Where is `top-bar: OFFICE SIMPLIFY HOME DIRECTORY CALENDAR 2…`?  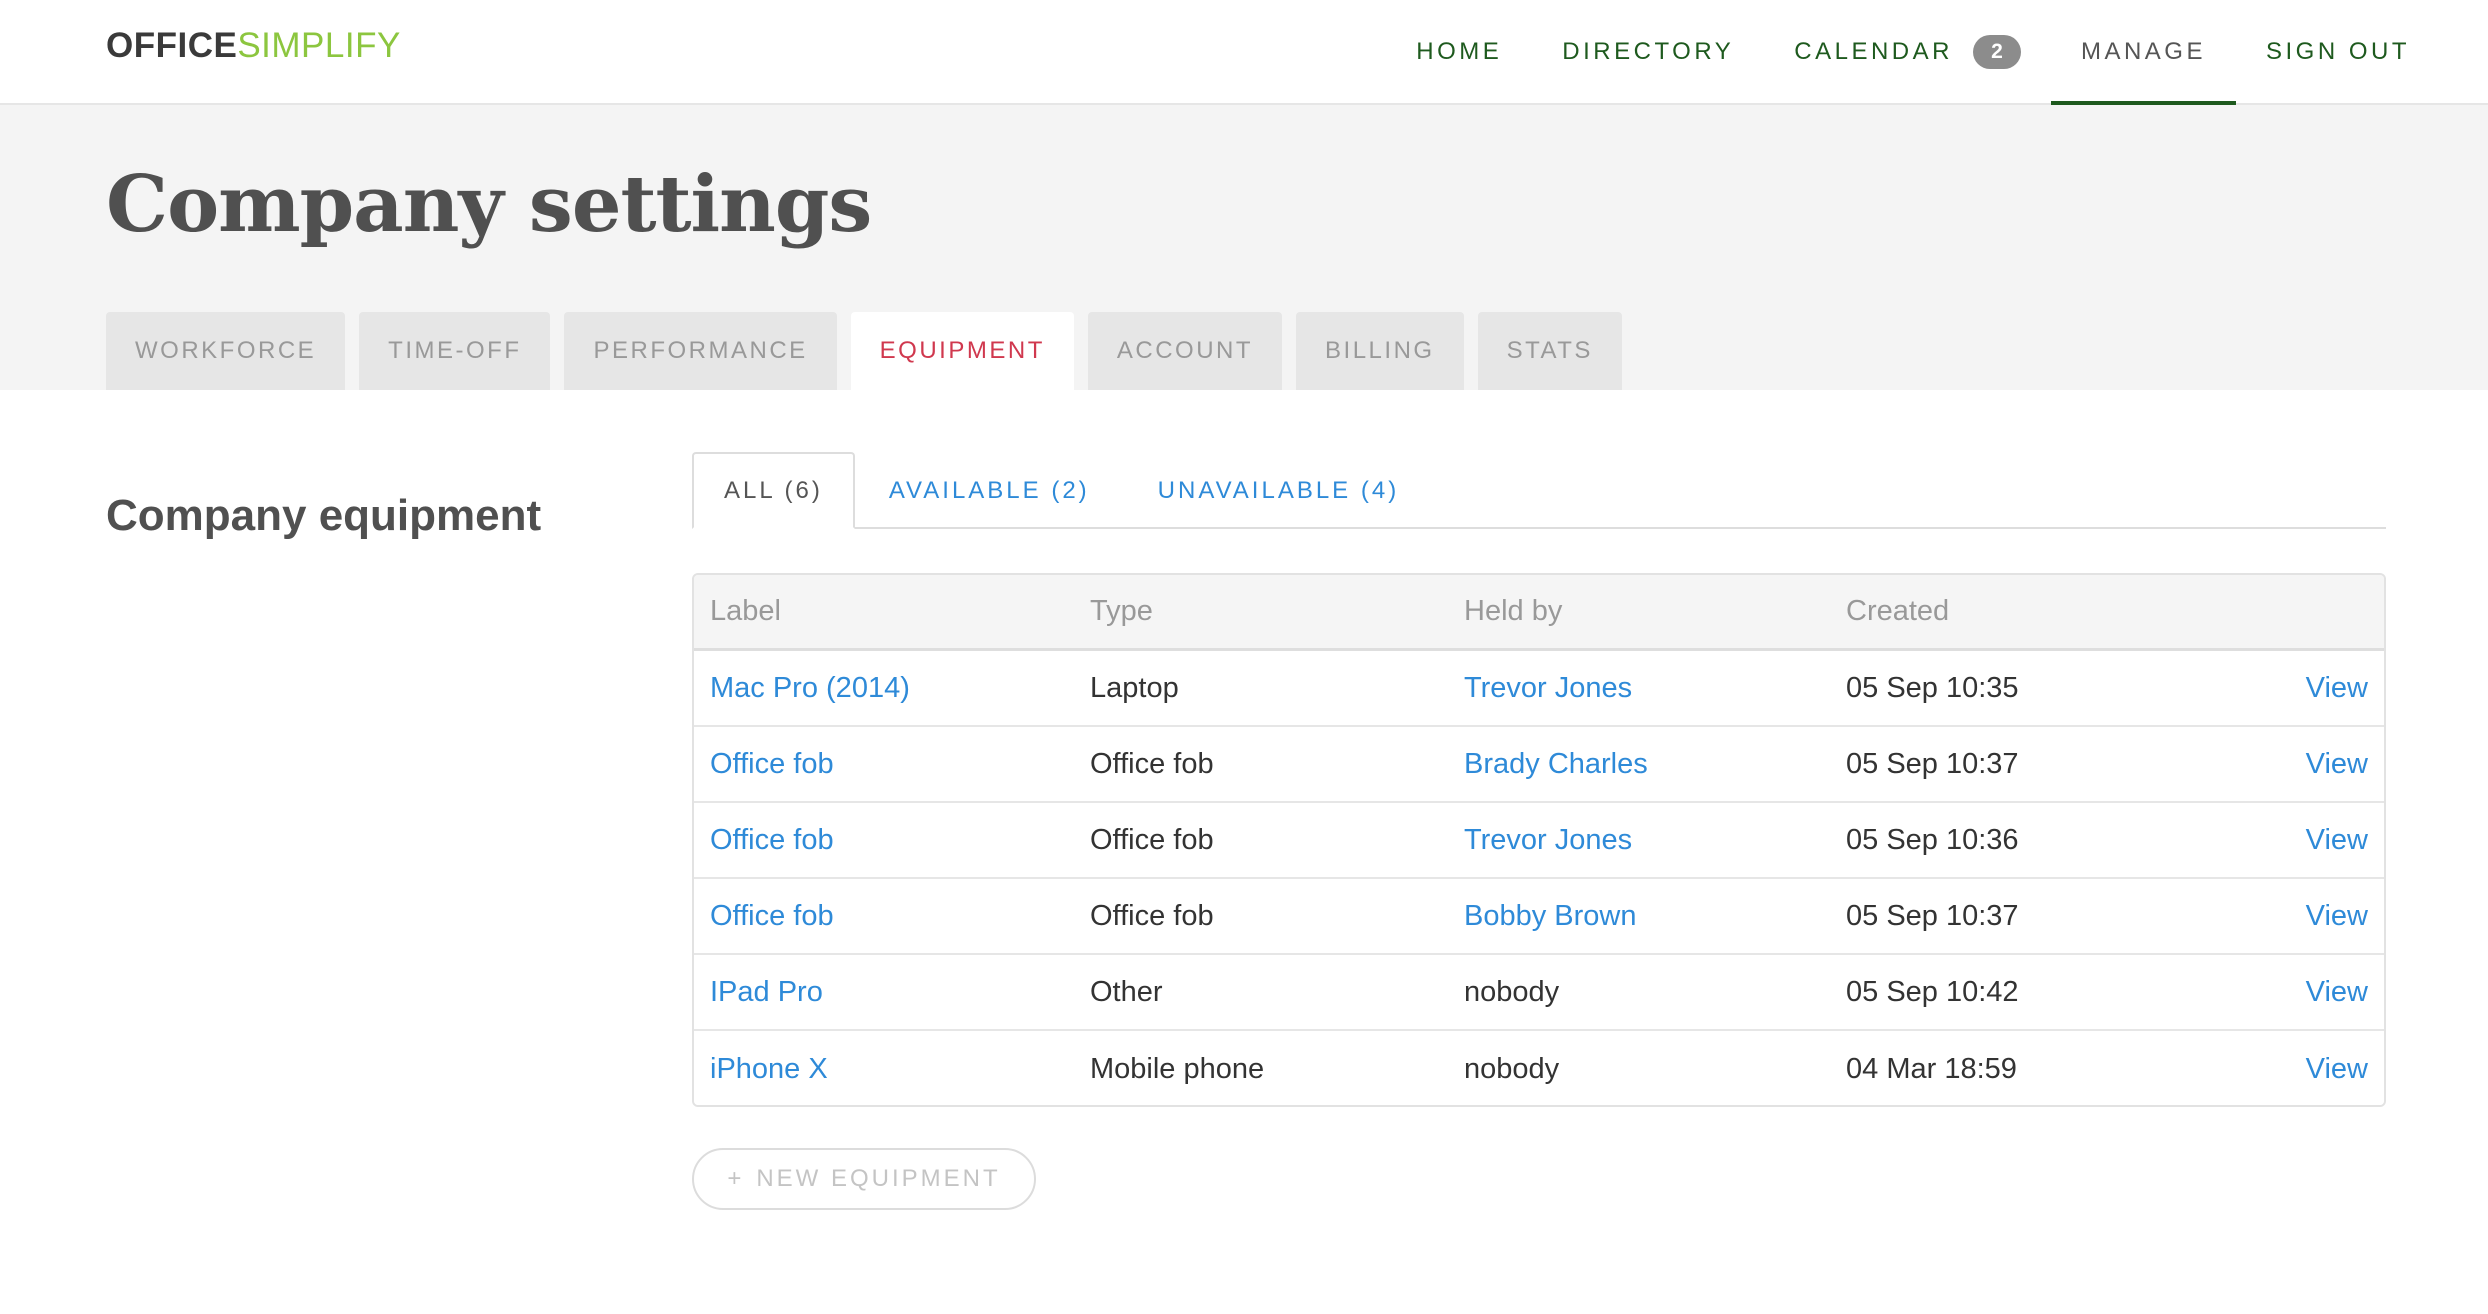
top-bar: OFFICE SIMPLIFY HOME DIRECTORY CALENDAR 2… is located at coordinates (1244, 52).